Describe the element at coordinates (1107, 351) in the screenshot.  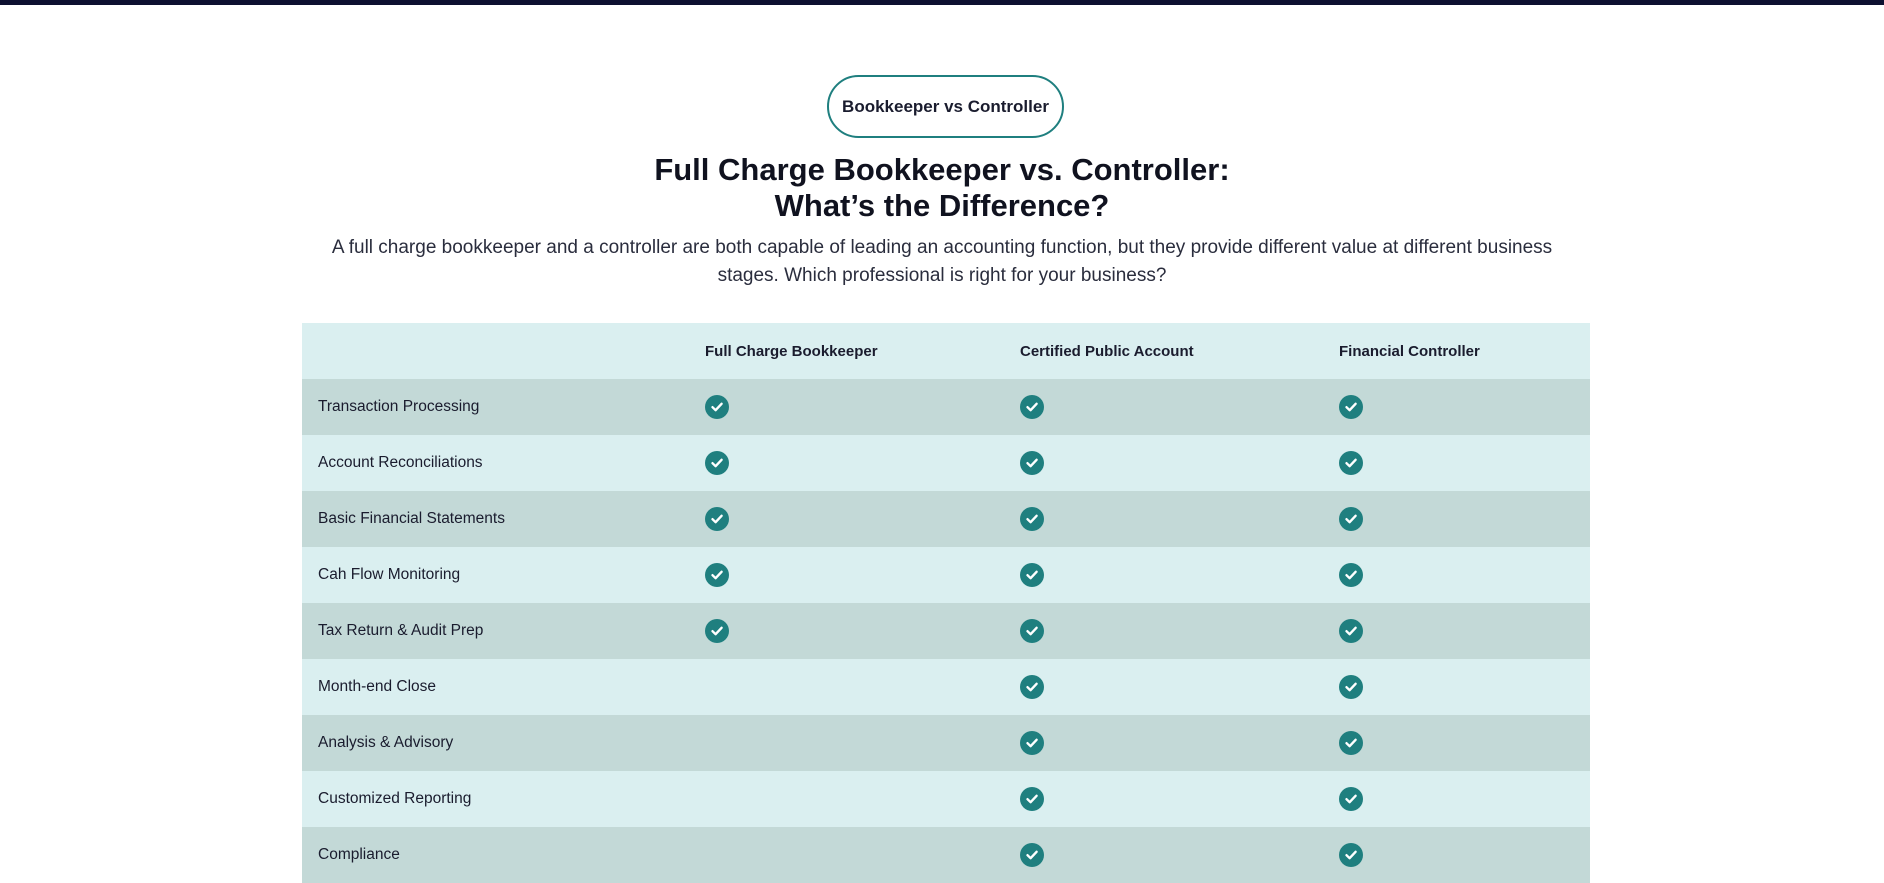
I see `column-header-cpa: Certified Public Account` at that location.